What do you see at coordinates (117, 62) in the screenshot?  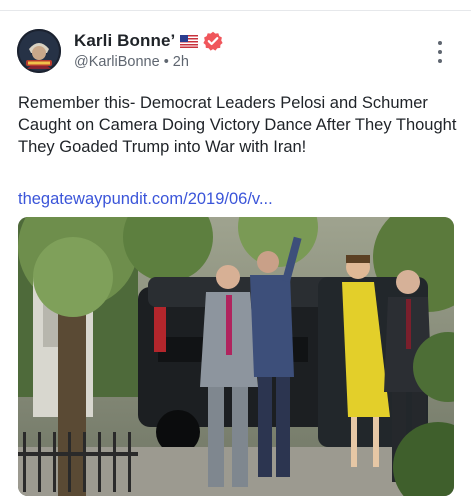 I see `author-handle: @KarliBonne` at bounding box center [117, 62].